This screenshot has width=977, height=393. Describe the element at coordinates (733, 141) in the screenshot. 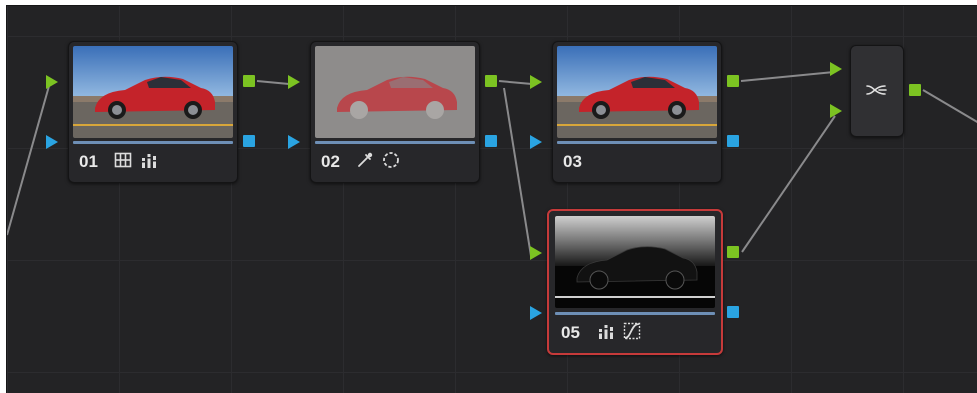

I see `node-03-key-output` at that location.